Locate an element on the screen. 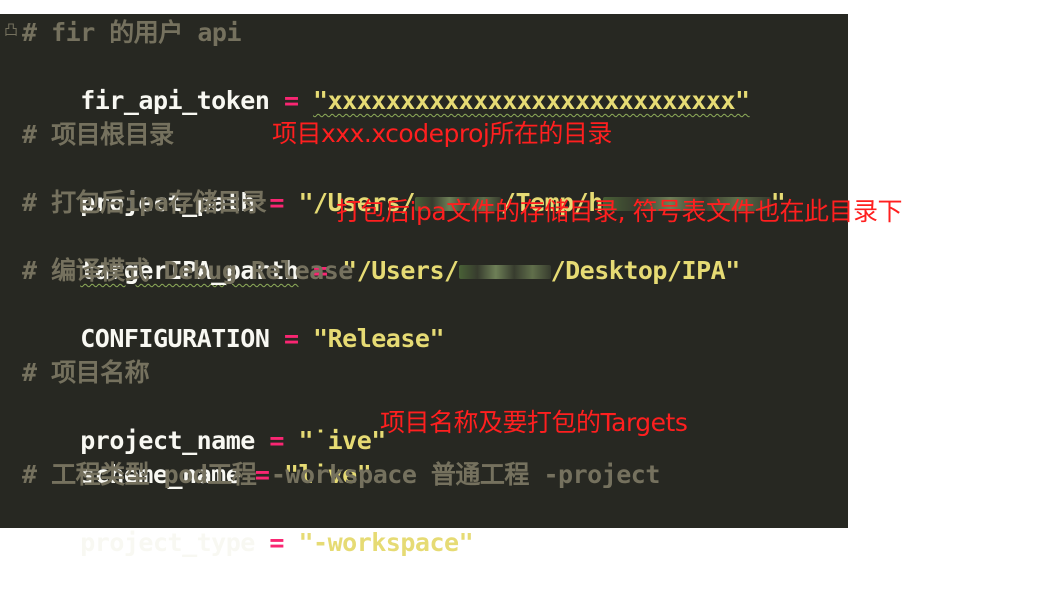 The height and width of the screenshot is (594, 1042). redacted-username is located at coordinates (504, 272).